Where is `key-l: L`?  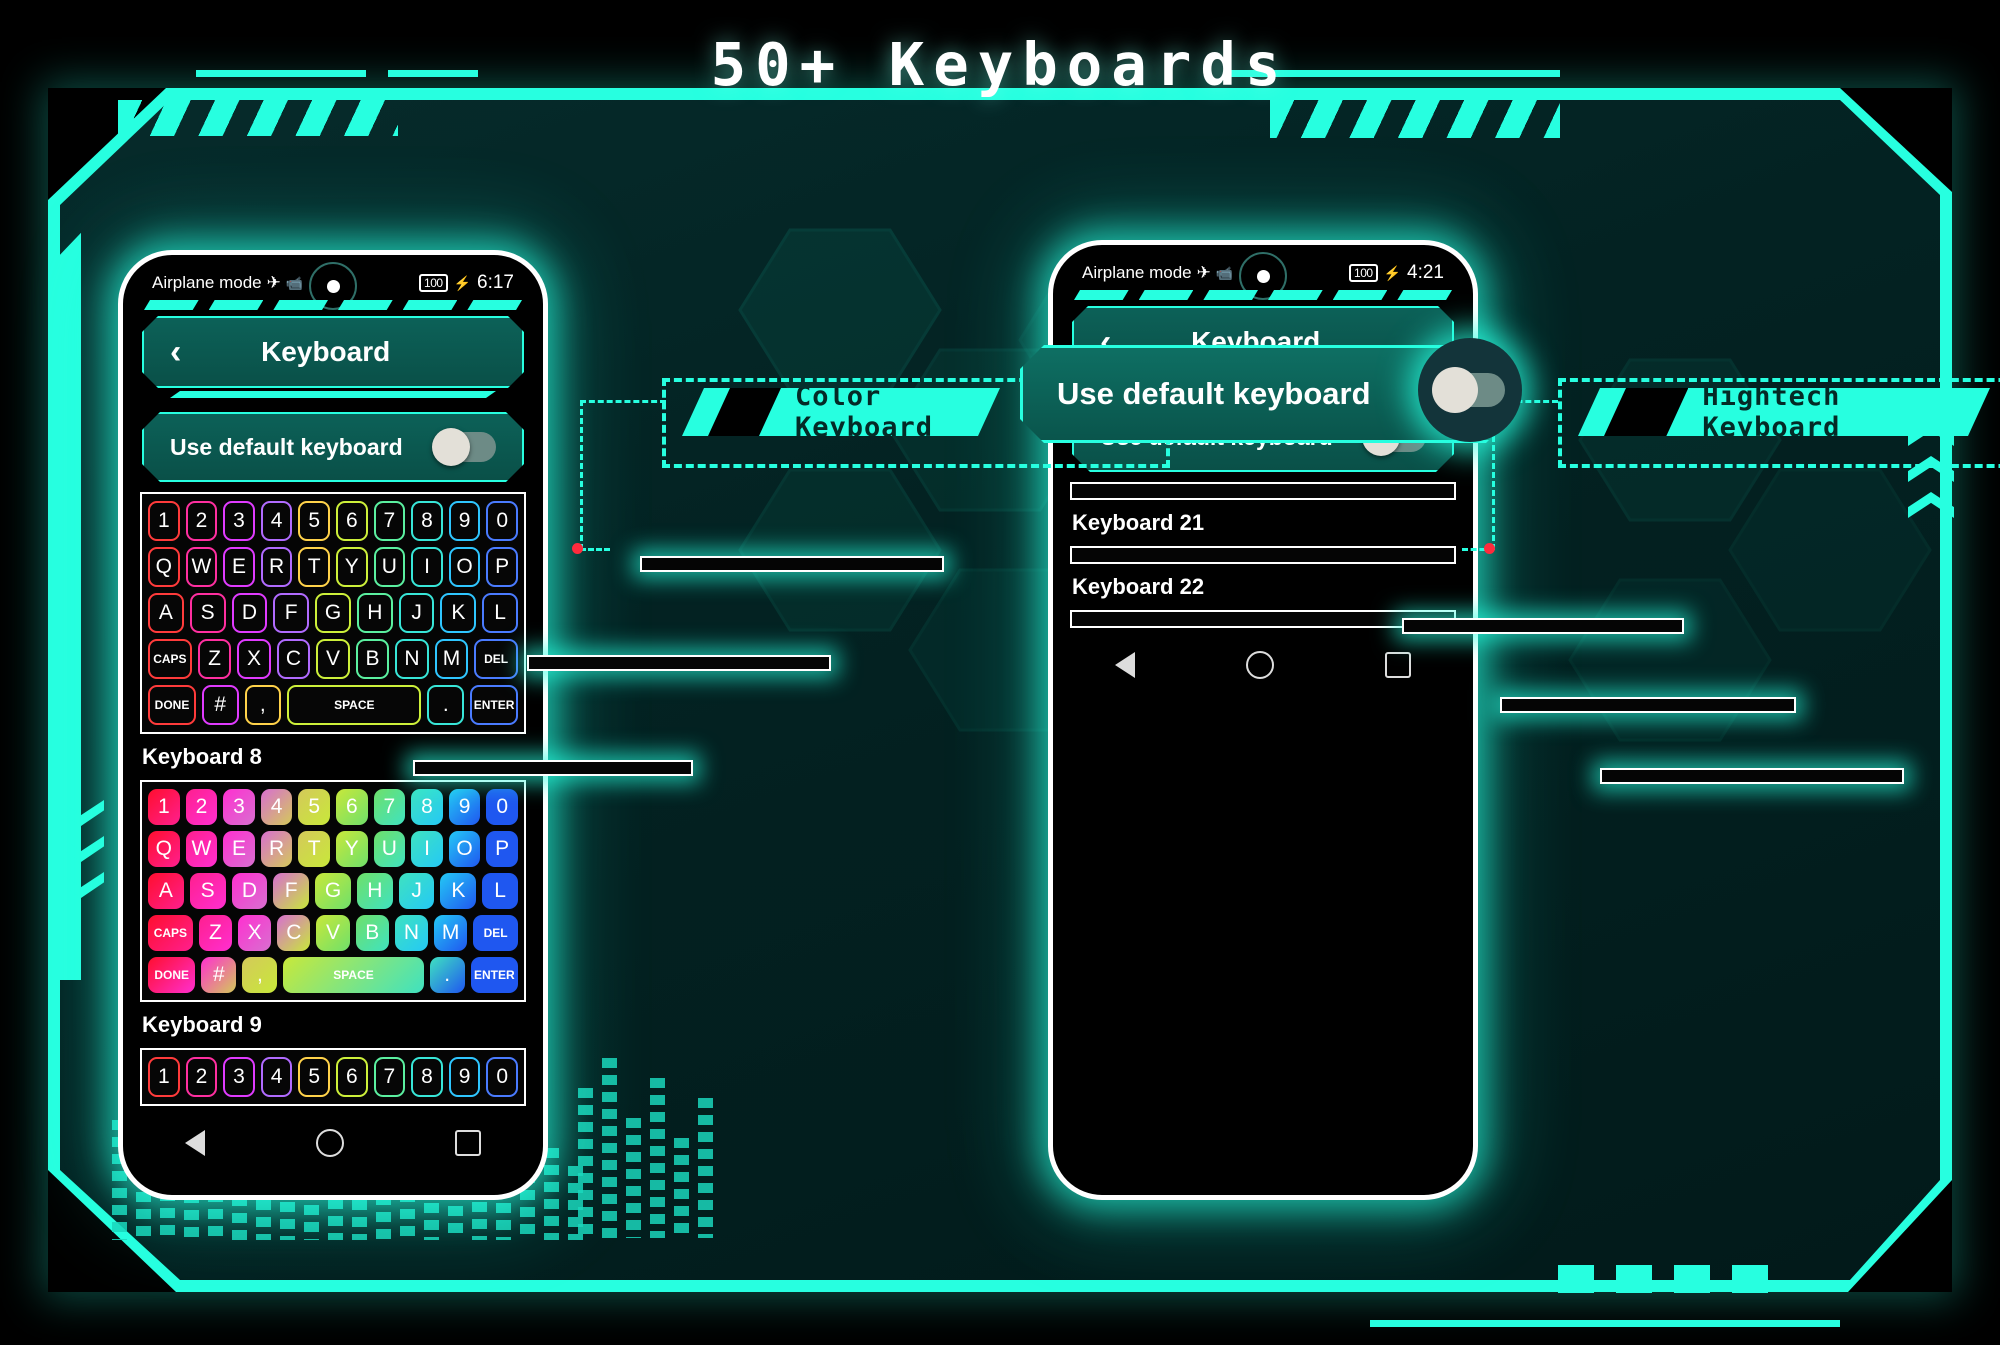 key-l: L is located at coordinates (500, 613).